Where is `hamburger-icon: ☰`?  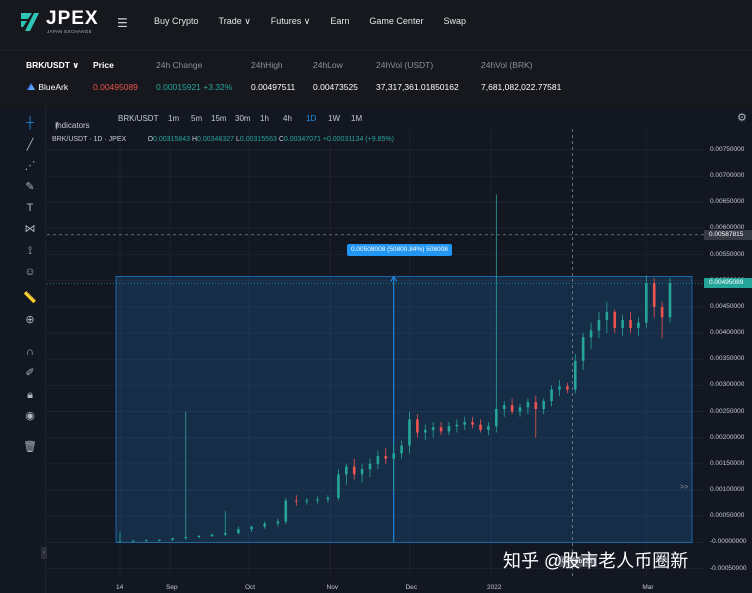
hamburger-icon: ☰ is located at coordinates (122, 23).